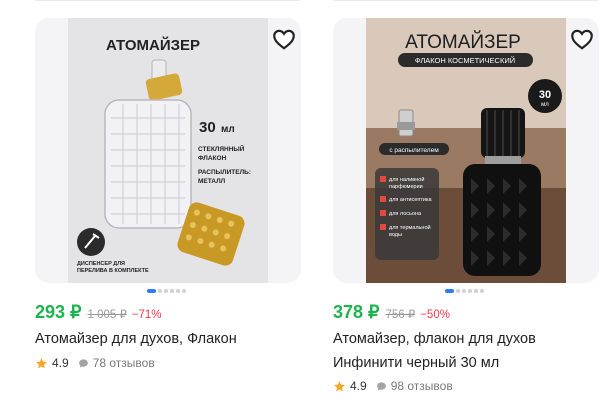 The image size is (606, 416). Describe the element at coordinates (212, 158) in the screenshot. I see `spec-line: ФЛАКОН` at that location.